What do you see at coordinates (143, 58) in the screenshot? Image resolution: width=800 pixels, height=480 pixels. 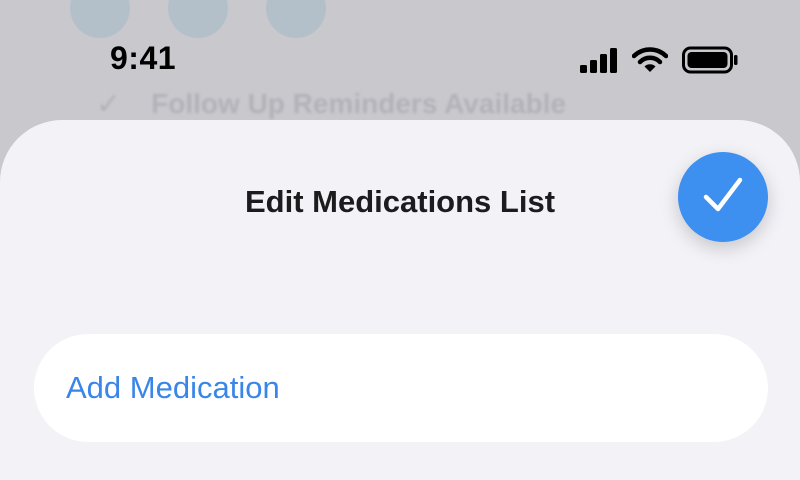 I see `status-time: 9:41` at bounding box center [143, 58].